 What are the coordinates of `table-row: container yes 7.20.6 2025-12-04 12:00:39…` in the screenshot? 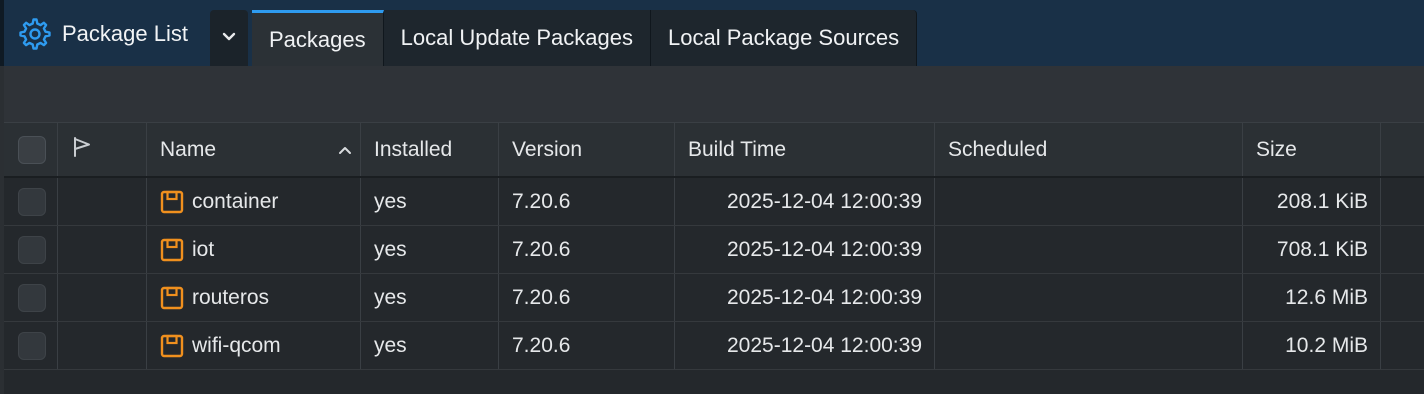 It's located at (714, 202).